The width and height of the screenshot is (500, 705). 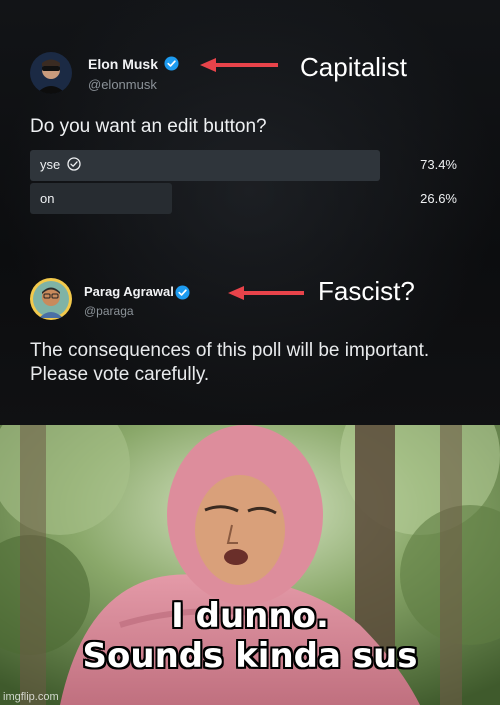 I want to click on parag-agrawal-handle: @paraga, so click(x=109, y=311).